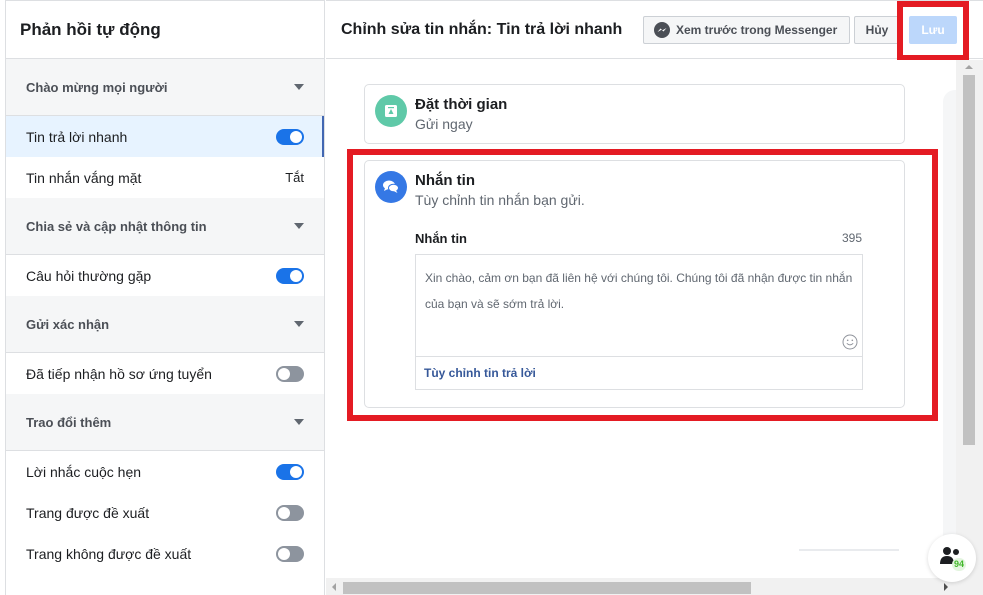 This screenshot has width=983, height=595. What do you see at coordinates (97, 87) in the screenshot?
I see `section-header-label: Chào mừng mọi người` at bounding box center [97, 87].